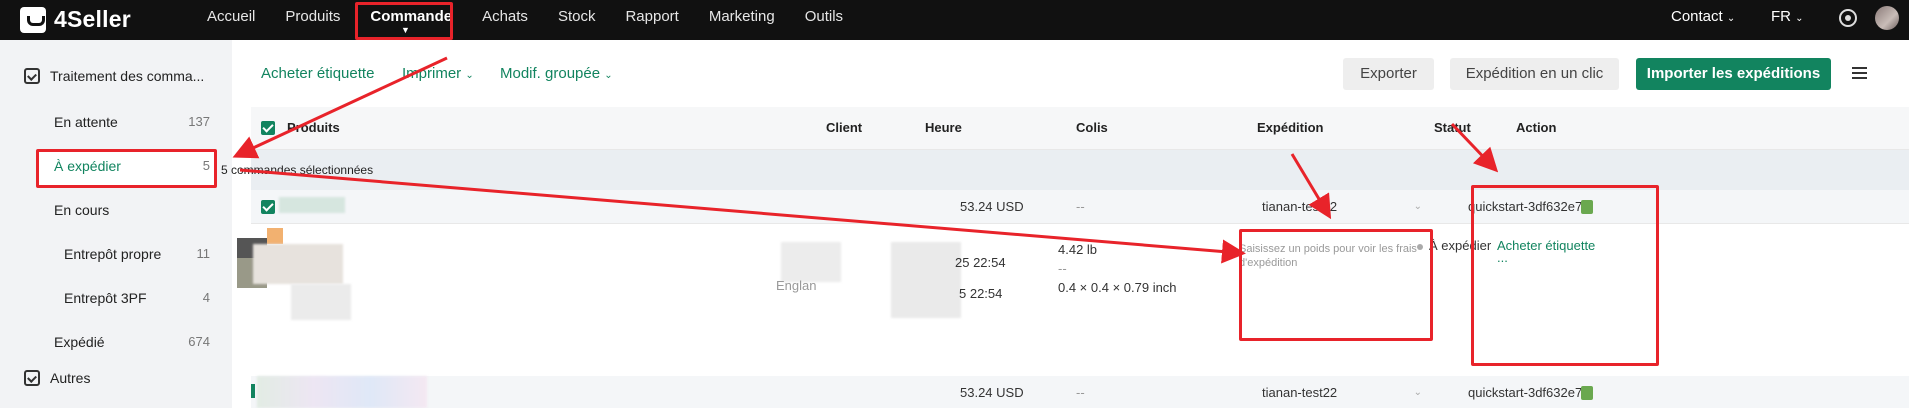  What do you see at coordinates (33, 19) in the screenshot?
I see `shopping-bag-icon` at bounding box center [33, 19].